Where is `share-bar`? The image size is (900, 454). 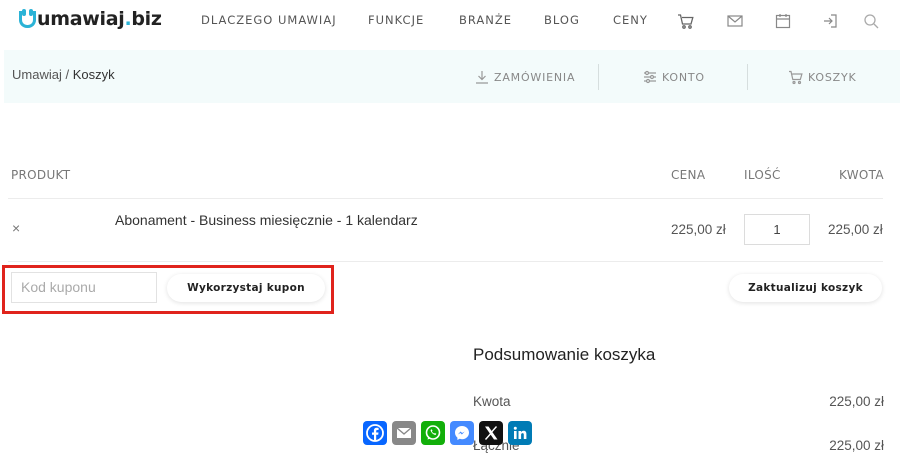 share-bar is located at coordinates (450, 433).